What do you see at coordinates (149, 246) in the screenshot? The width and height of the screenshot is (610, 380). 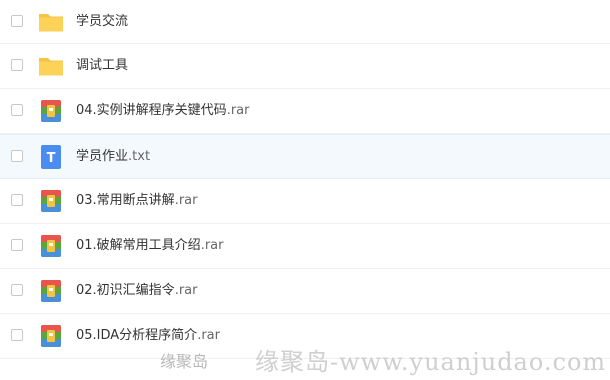 I see `file-name: 01.破解常用工具介绍.rar` at bounding box center [149, 246].